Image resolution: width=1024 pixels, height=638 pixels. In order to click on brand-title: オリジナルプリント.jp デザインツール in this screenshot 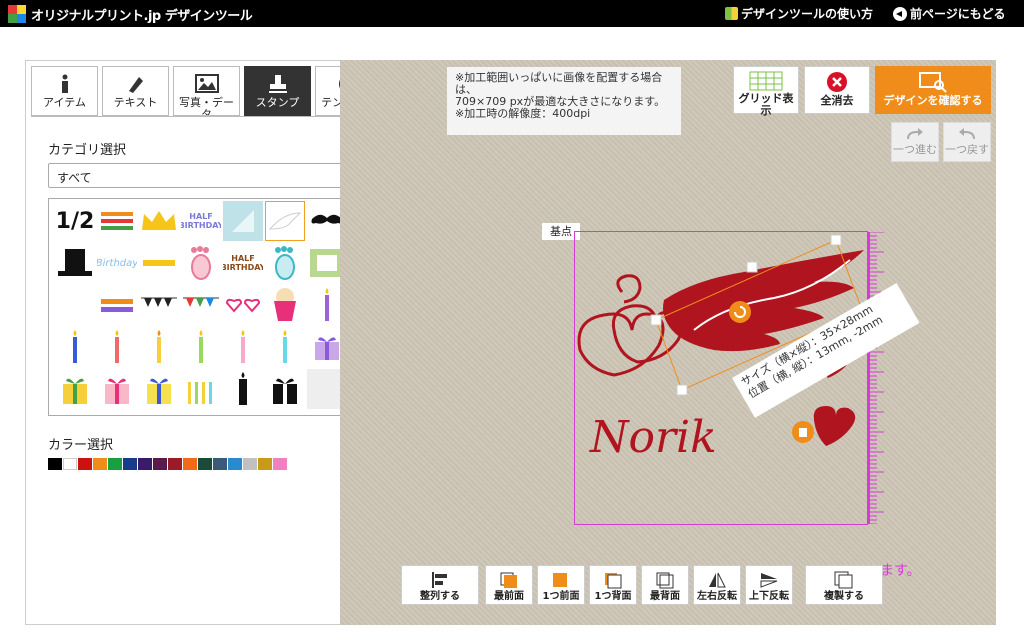, I will do `click(142, 16)`.